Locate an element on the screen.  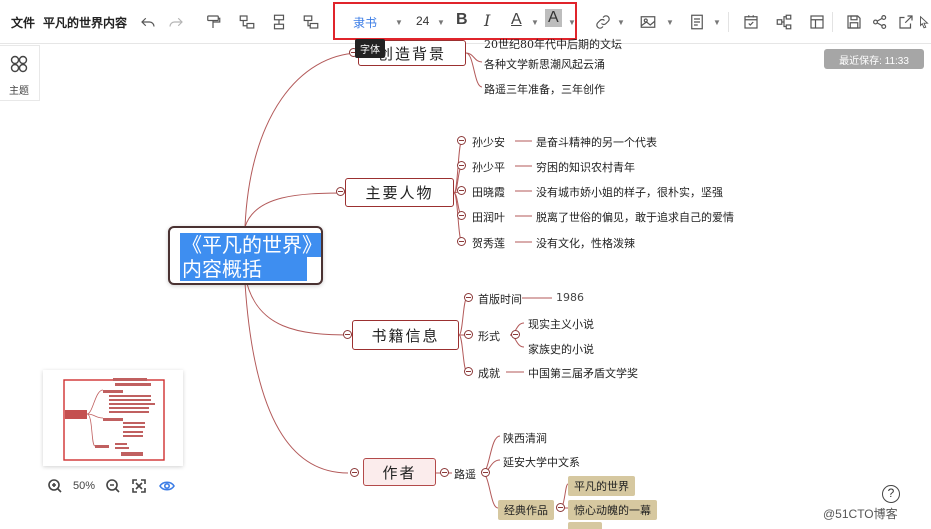
branch-characters-label: 主要人物 is located at coordinates (399, 193).